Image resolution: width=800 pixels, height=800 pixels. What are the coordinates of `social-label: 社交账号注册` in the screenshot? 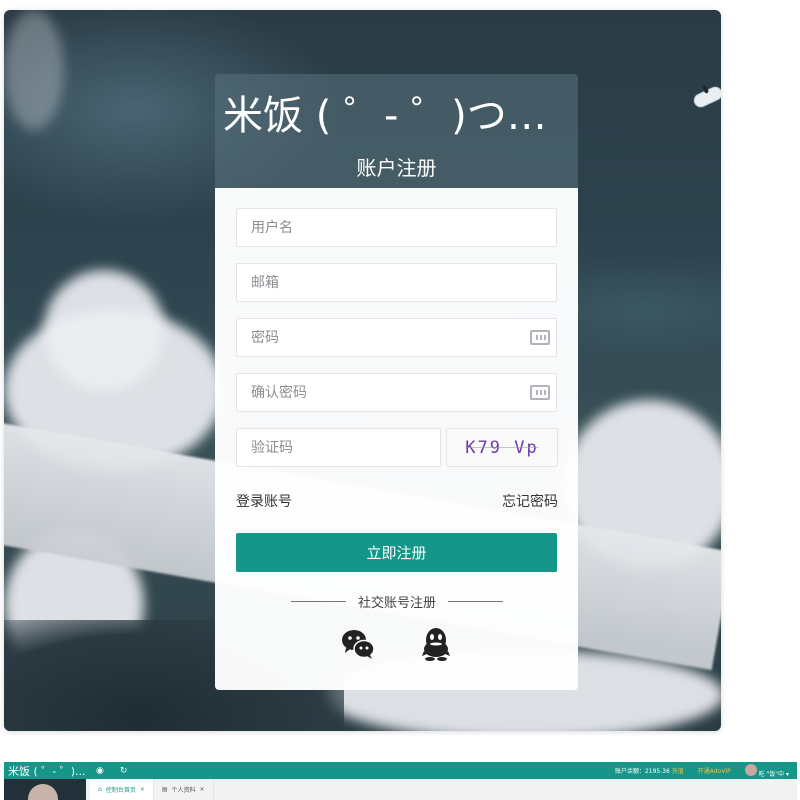 It's located at (396, 603).